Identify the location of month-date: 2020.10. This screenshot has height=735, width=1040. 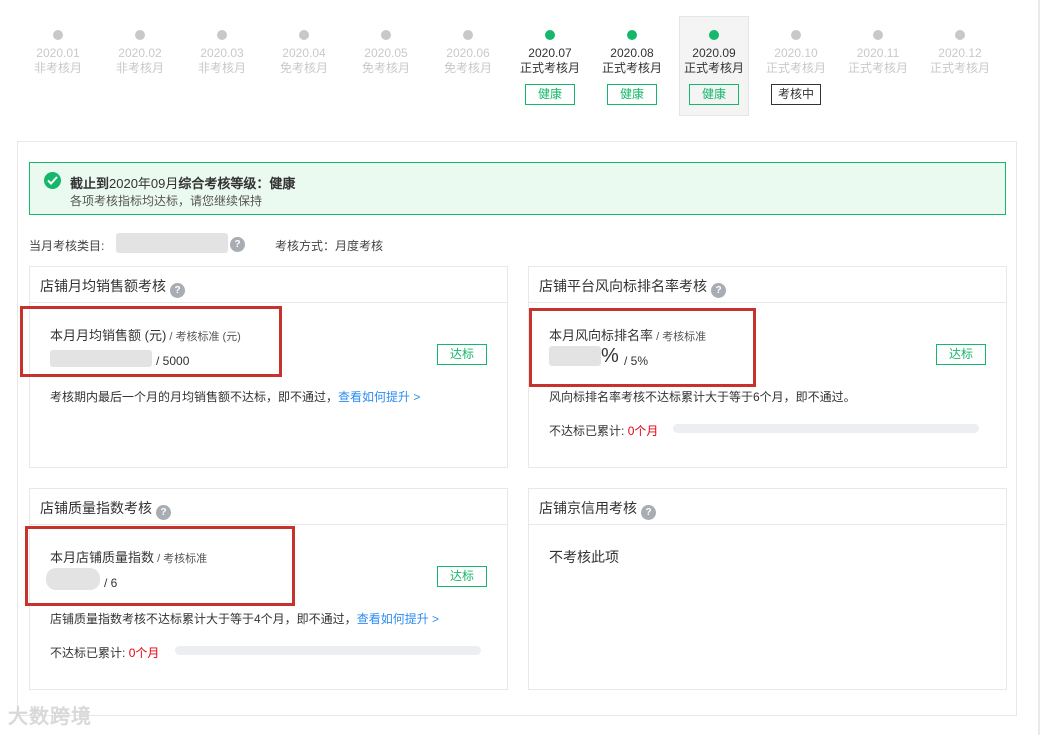
(796, 53).